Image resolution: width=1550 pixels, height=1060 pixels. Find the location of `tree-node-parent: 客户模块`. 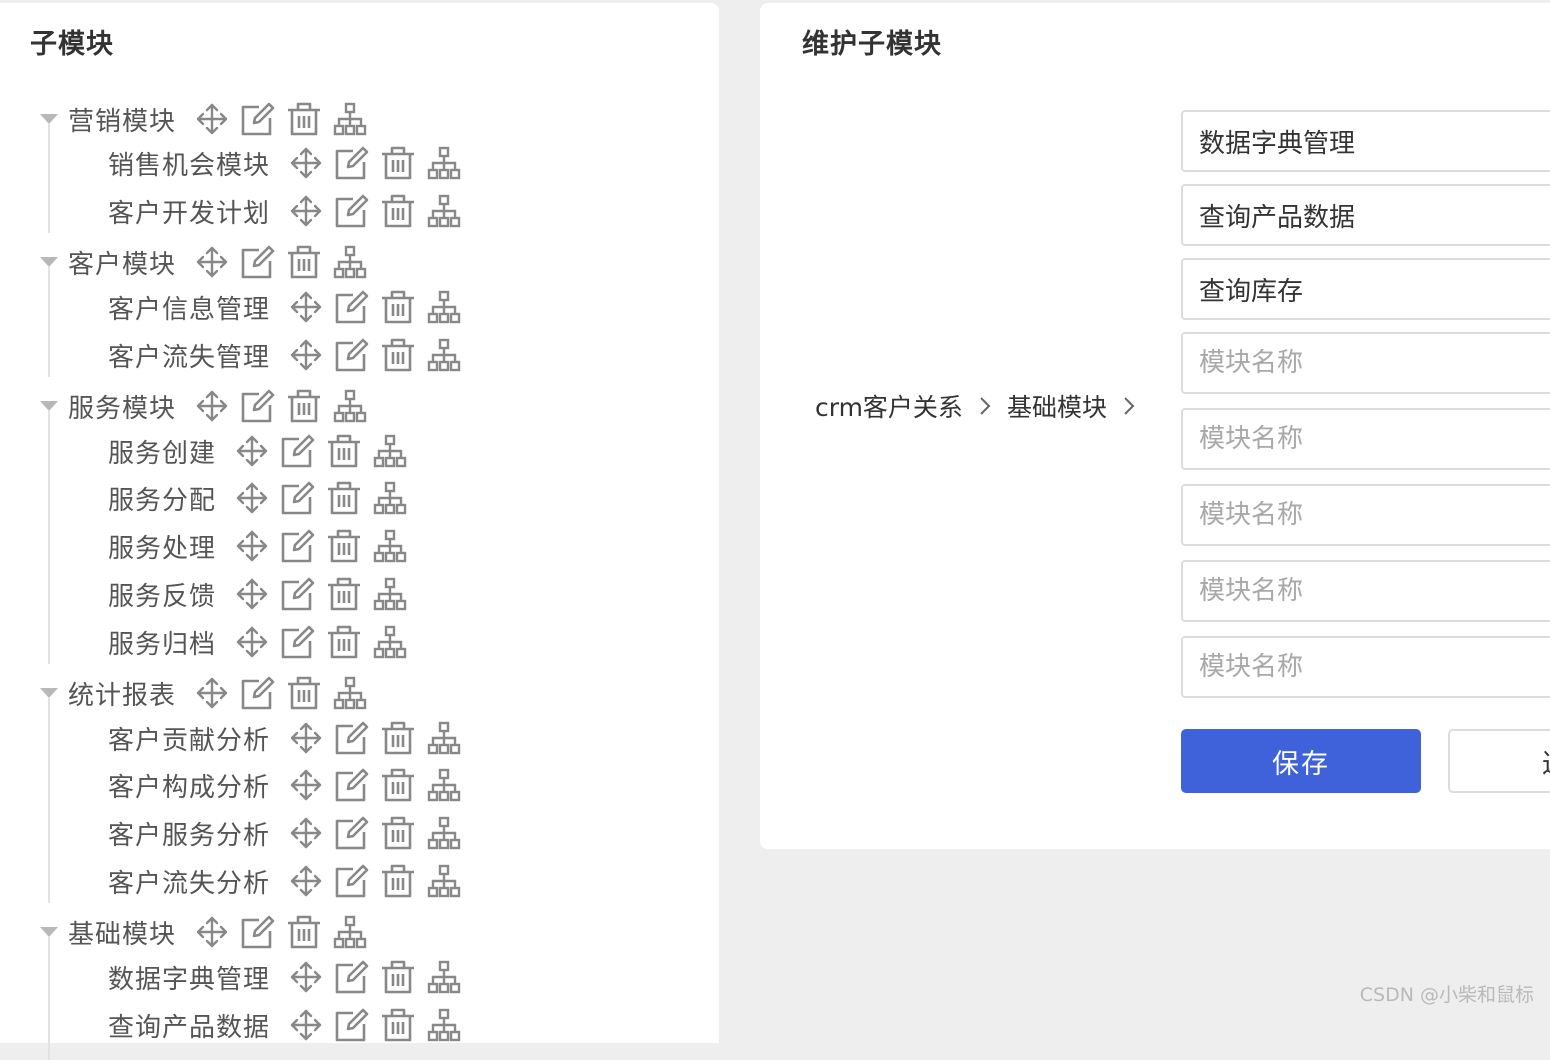

tree-node-parent: 客户模块 is located at coordinates (218, 262).